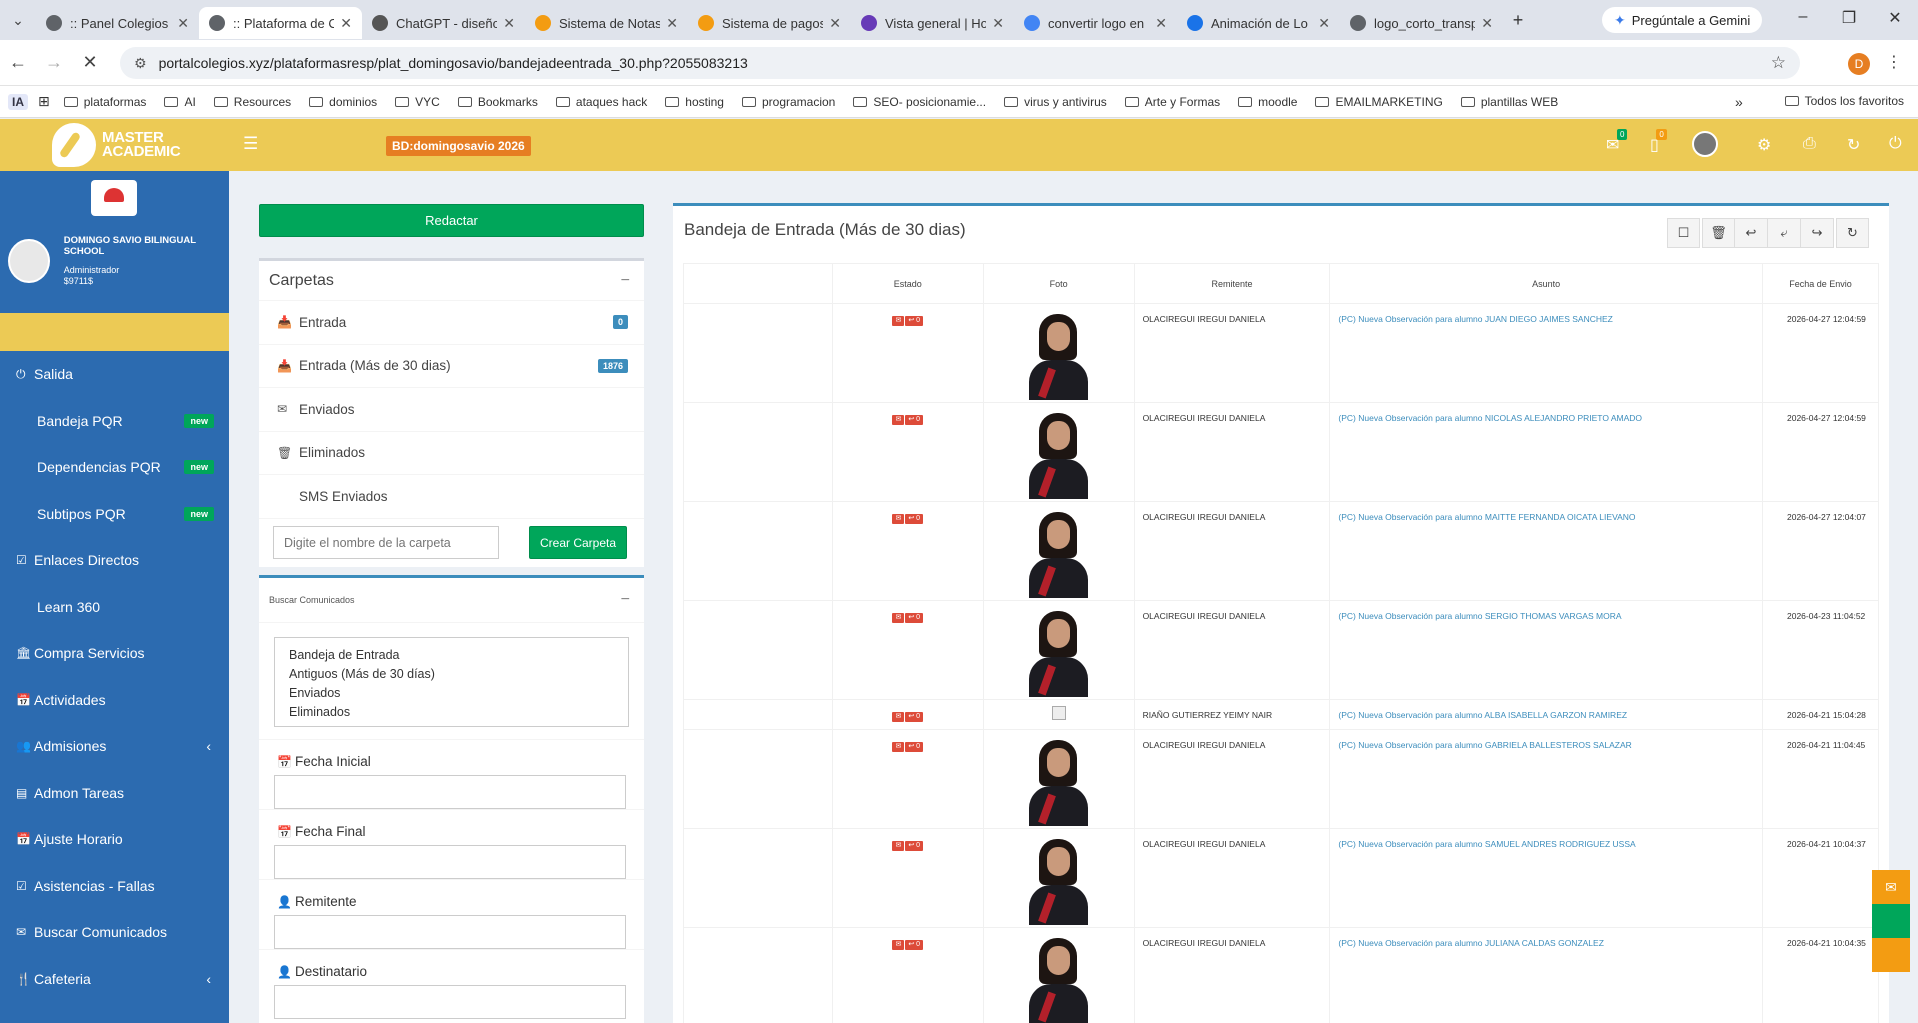  I want to click on gemini-button: ✦ Pregúntale a Gemini, so click(1682, 20).